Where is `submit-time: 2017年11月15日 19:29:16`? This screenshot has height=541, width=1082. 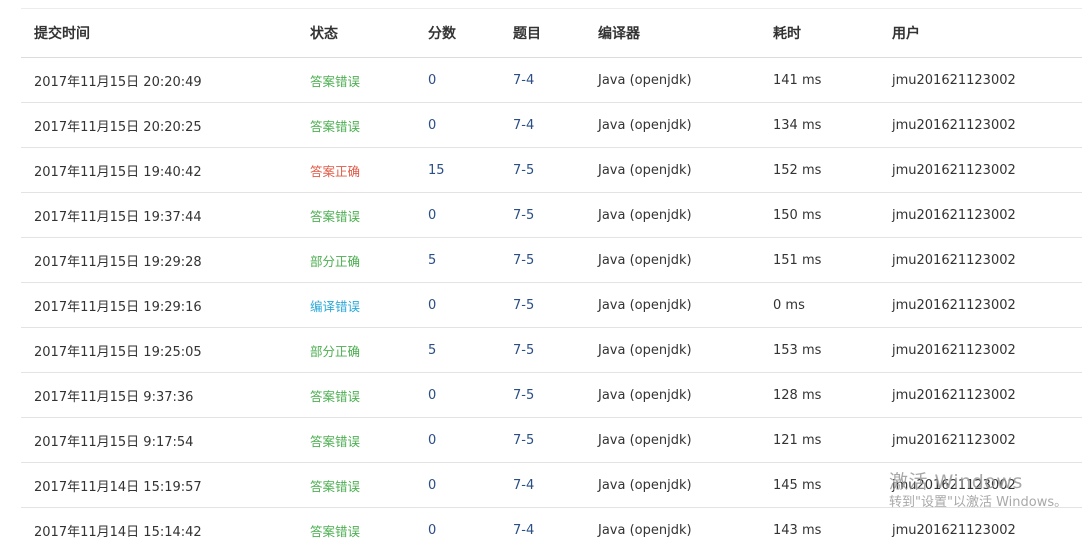 submit-time: 2017年11月15日 19:29:16 is located at coordinates (118, 307).